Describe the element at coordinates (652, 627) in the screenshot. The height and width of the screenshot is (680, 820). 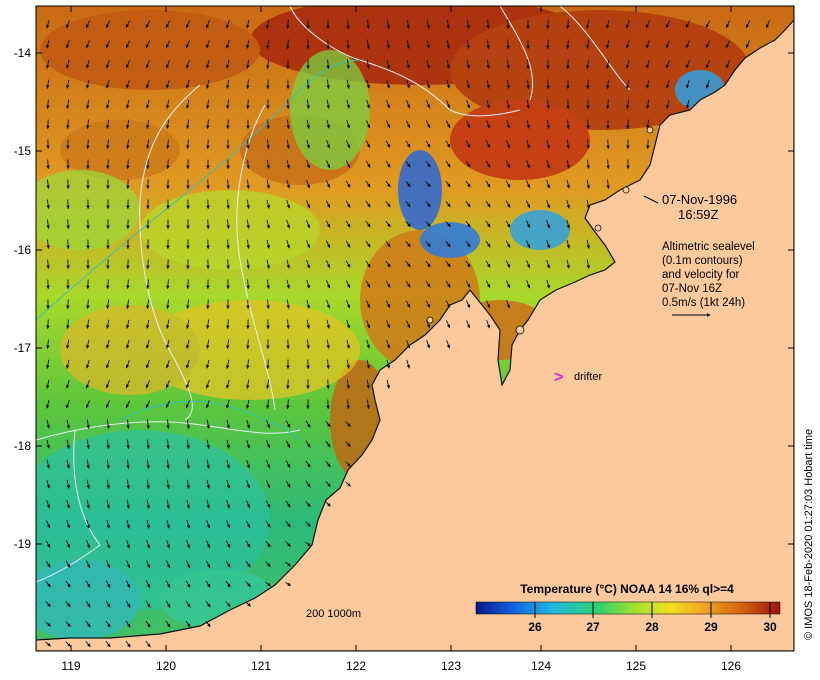
I see `colorbar-tick-label: 28` at that location.